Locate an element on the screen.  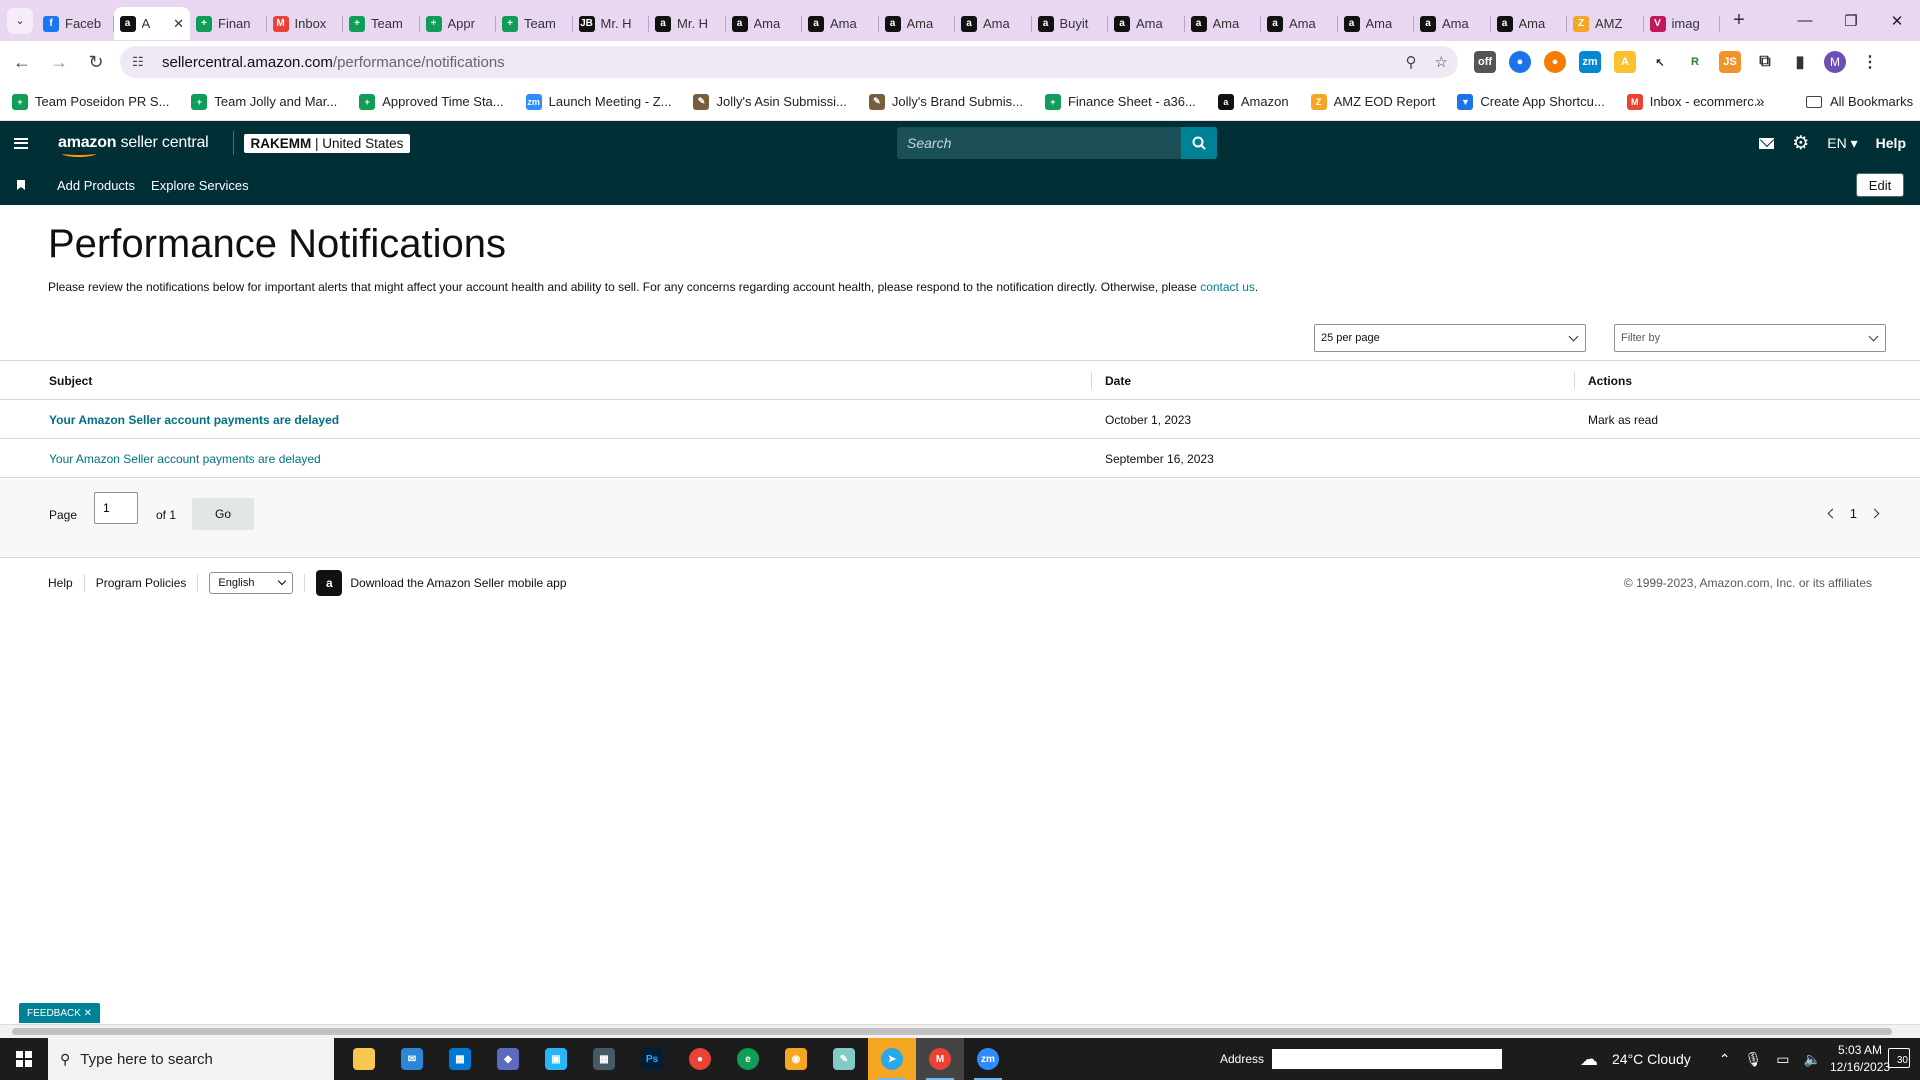
next-page-icon is located at coordinates (1874, 513).